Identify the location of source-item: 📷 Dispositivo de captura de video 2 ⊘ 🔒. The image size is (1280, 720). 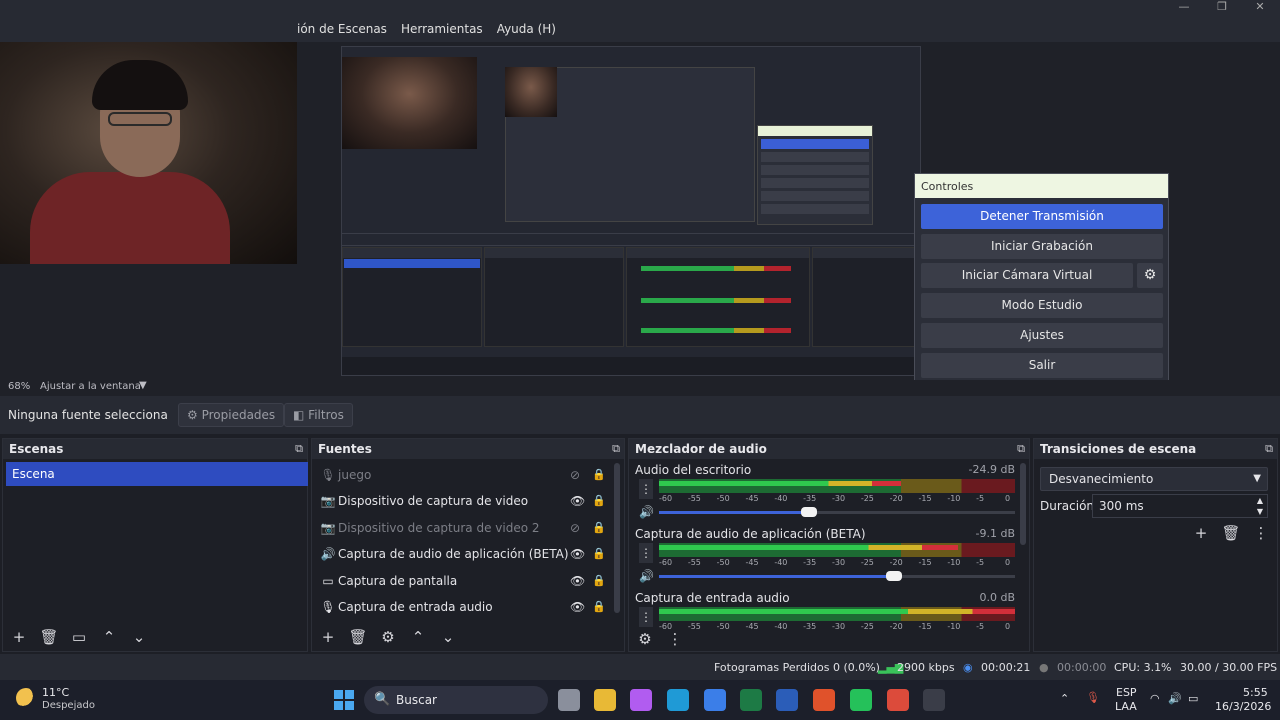
(465, 528).